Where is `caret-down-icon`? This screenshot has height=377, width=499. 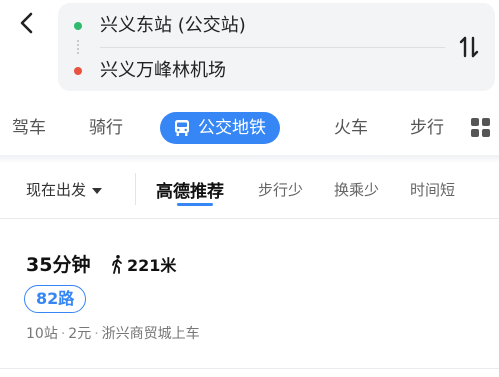
caret-down-icon is located at coordinates (97, 190).